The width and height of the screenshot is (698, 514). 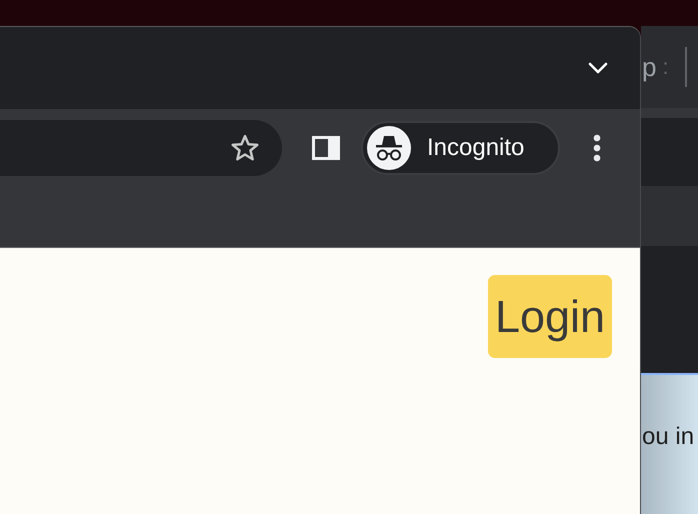 What do you see at coordinates (326, 148) in the screenshot?
I see `side-panel-icon` at bounding box center [326, 148].